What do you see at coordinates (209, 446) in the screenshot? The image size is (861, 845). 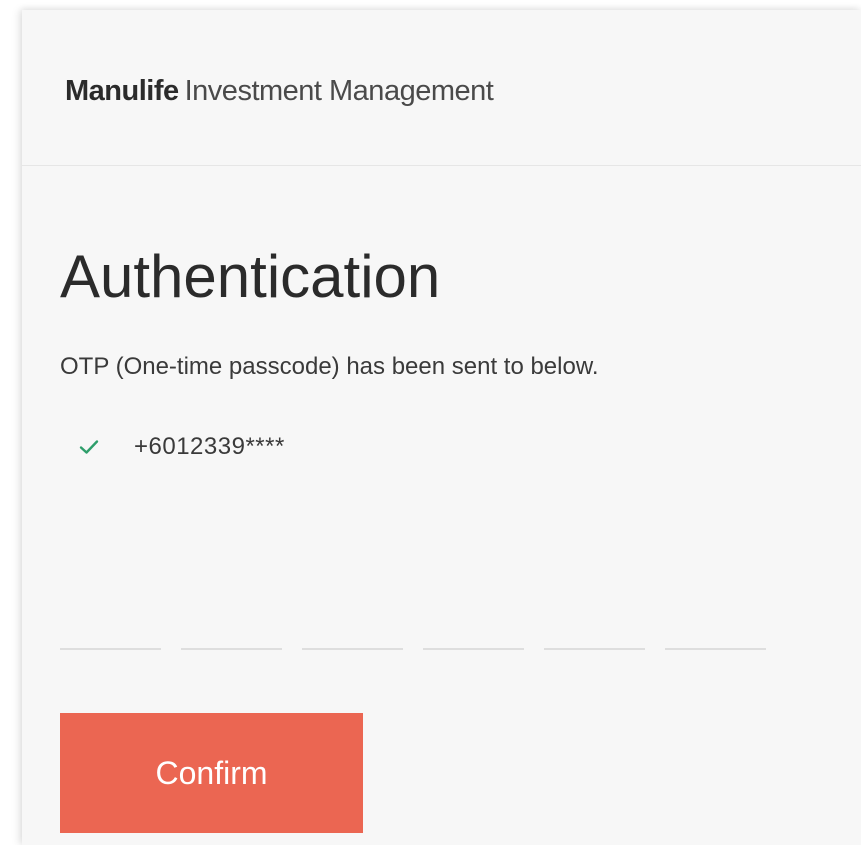 I see `recipient-phone: +6012339****` at bounding box center [209, 446].